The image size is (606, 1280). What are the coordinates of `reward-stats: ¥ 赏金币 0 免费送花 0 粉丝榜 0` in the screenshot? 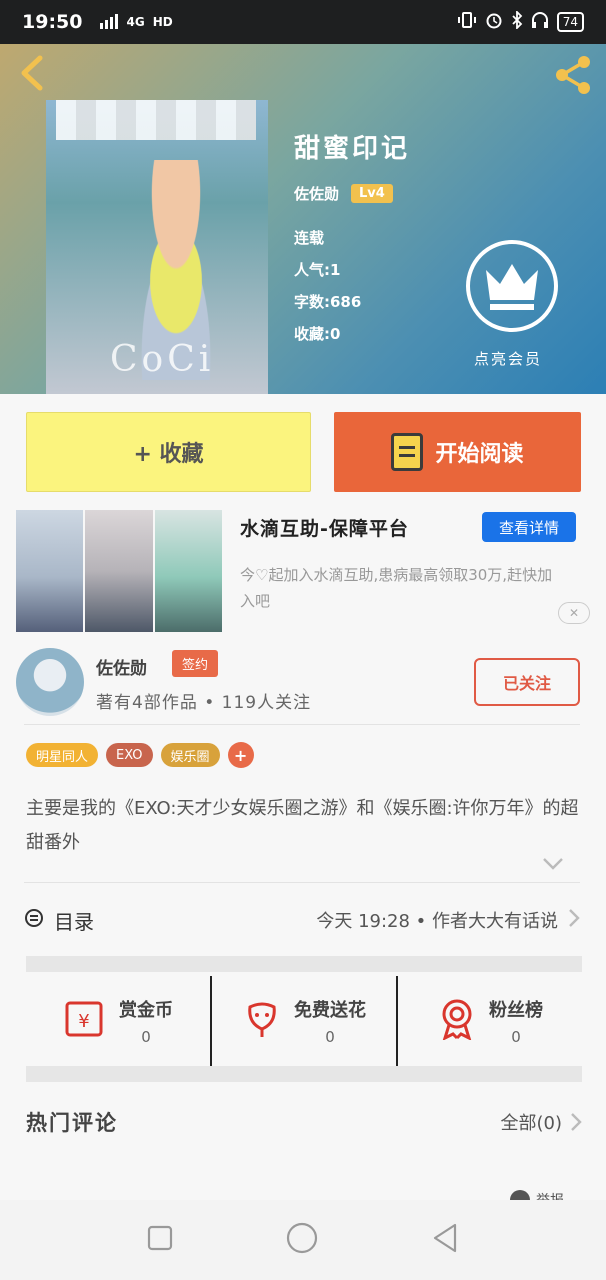 It's located at (304, 1021).